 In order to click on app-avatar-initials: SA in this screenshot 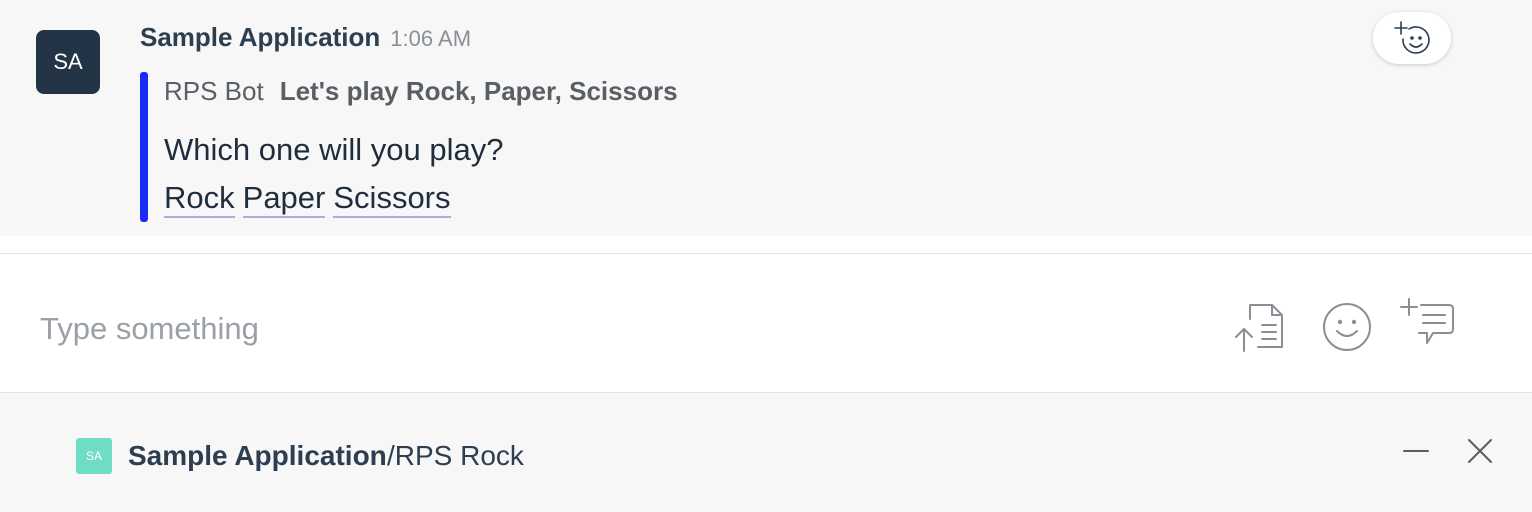, I will do `click(93, 456)`.